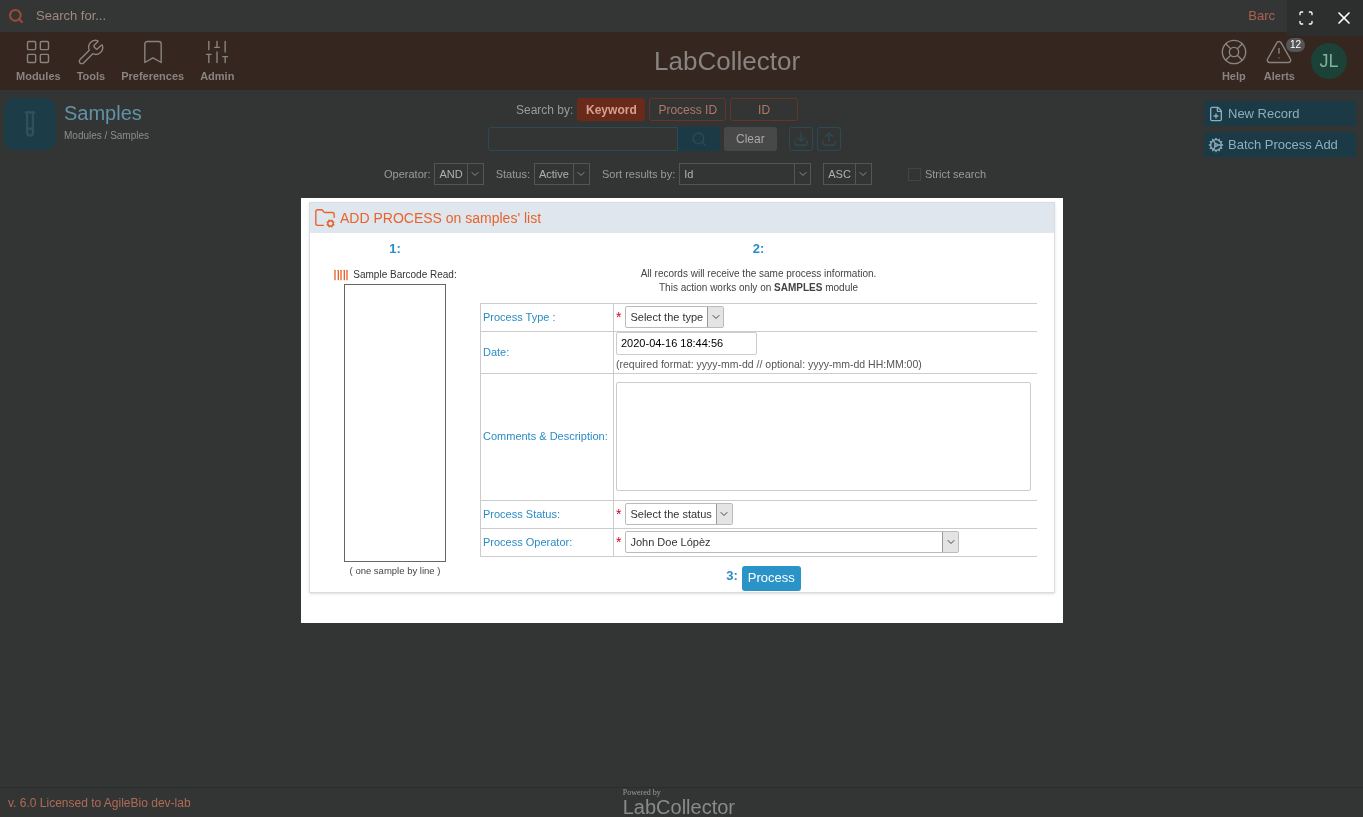 The image size is (1363, 817). I want to click on upload-icon, so click(828, 139).